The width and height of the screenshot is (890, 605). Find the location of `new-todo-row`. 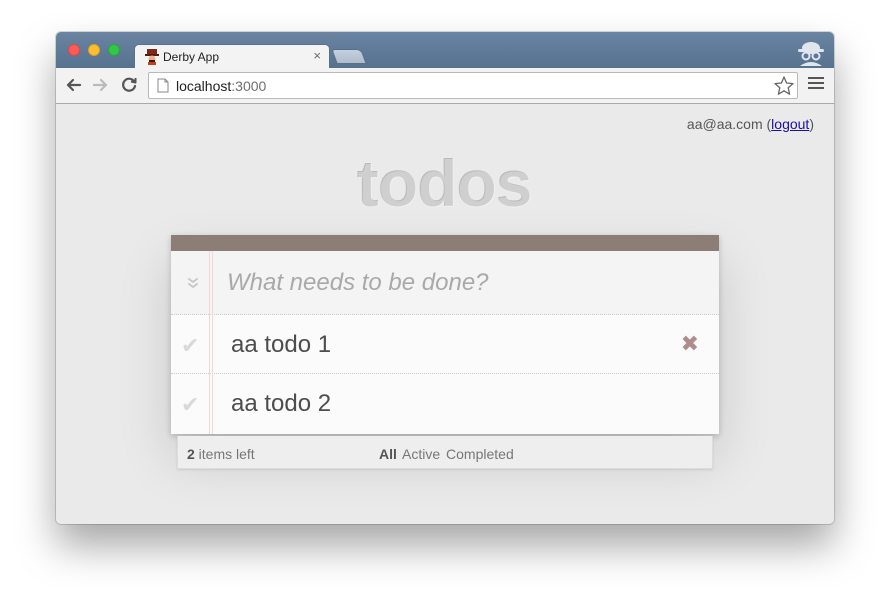

new-todo-row is located at coordinates (445, 283).